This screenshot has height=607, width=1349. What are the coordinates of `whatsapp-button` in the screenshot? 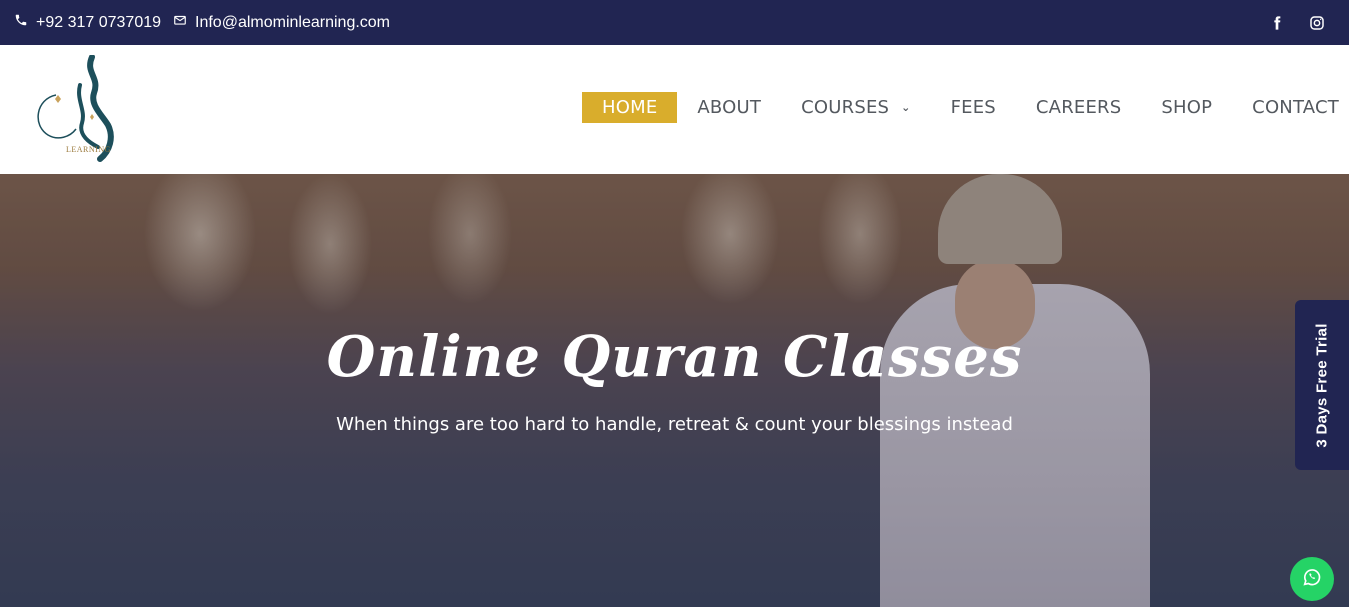 It's located at (1312, 579).